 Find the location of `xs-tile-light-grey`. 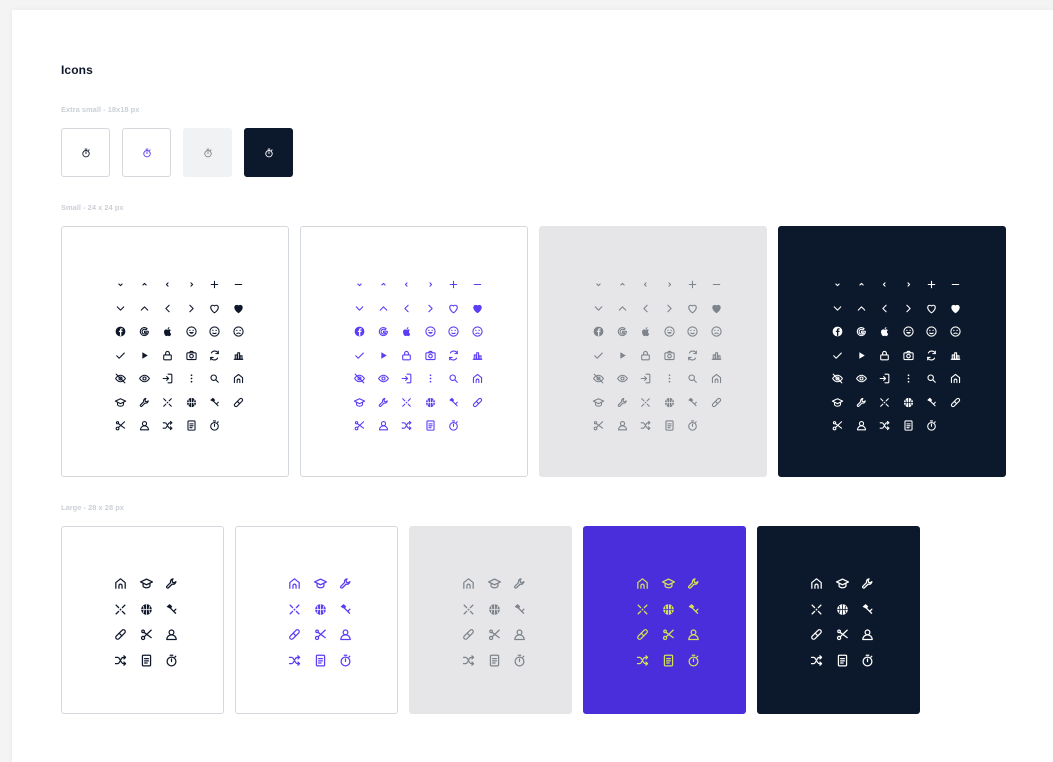

xs-tile-light-grey is located at coordinates (207, 152).